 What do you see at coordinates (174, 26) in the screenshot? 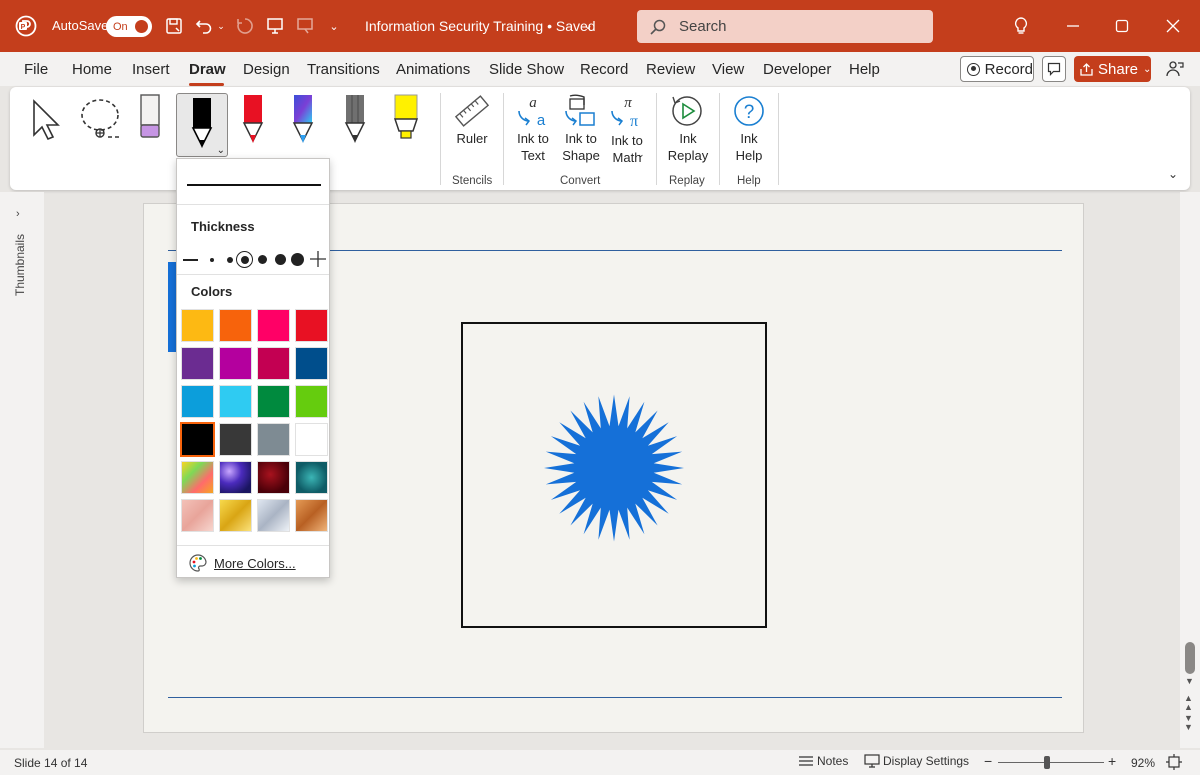
I see `save-icon` at bounding box center [174, 26].